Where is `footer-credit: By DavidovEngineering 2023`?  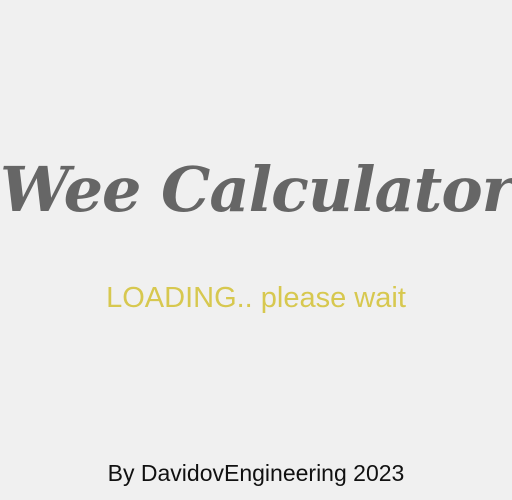 footer-credit: By DavidovEngineering 2023 is located at coordinates (256, 473).